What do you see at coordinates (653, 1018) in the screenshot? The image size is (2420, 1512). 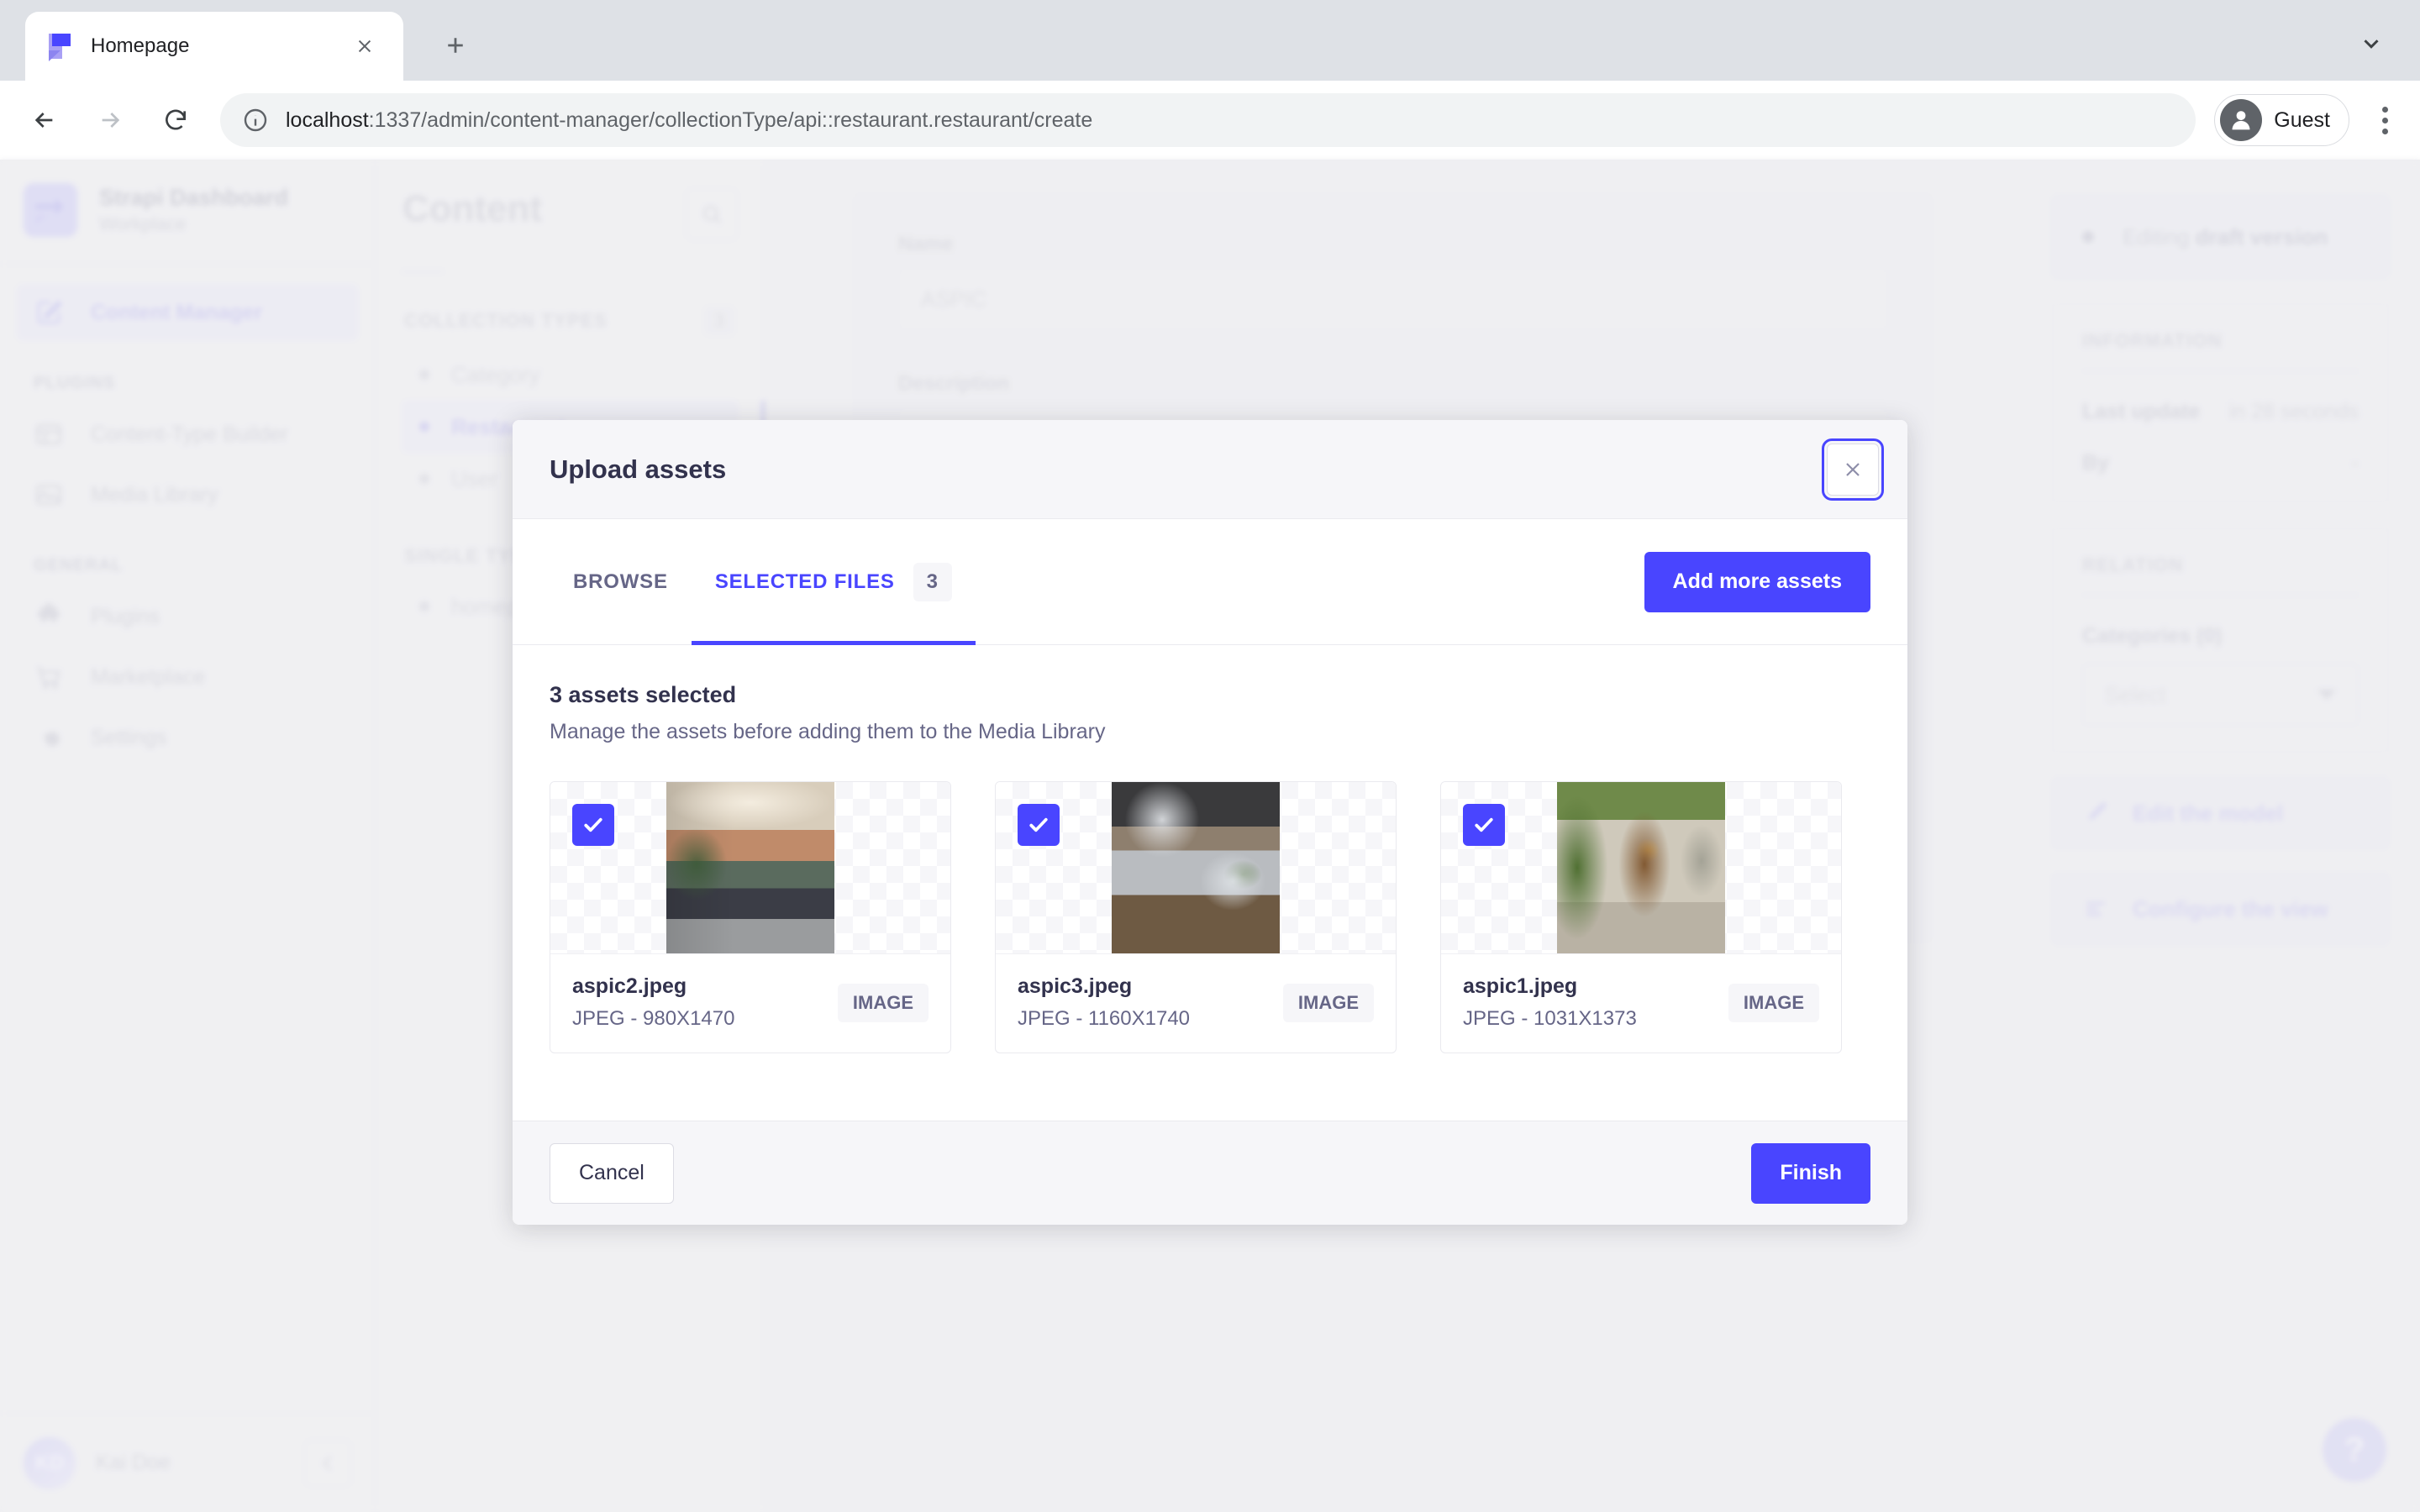 I see `asset-details: JPEG - 980X1470` at bounding box center [653, 1018].